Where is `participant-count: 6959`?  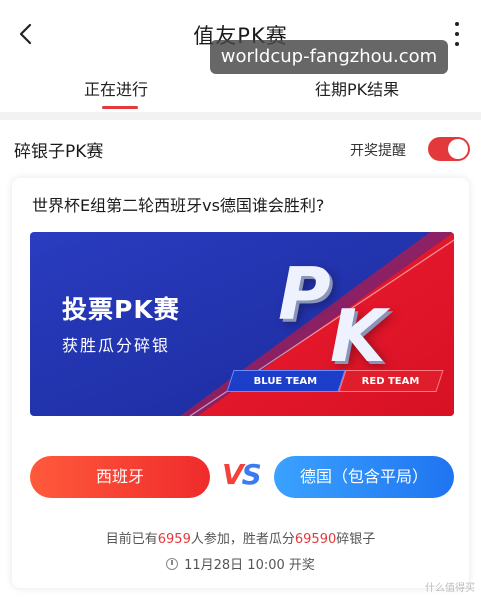
participant-count: 6959 is located at coordinates (174, 539).